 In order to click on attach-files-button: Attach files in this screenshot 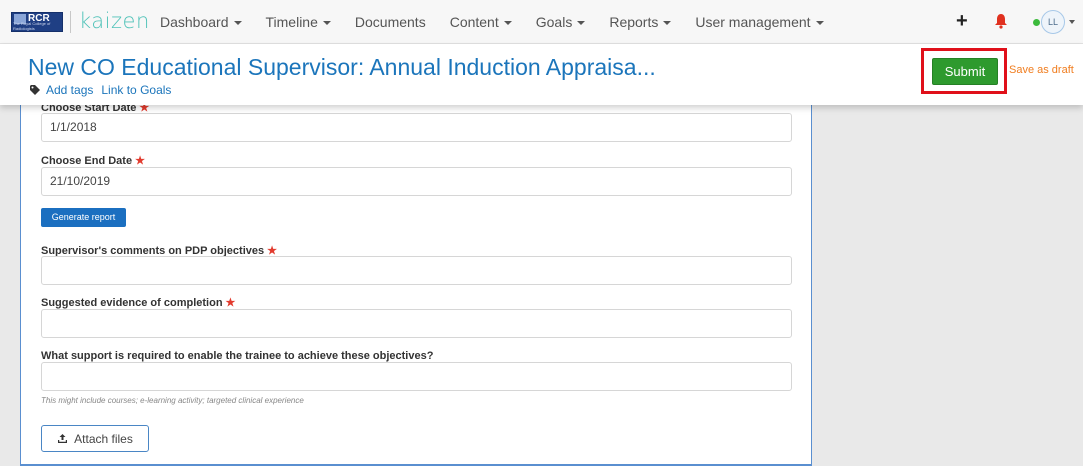, I will do `click(95, 438)`.